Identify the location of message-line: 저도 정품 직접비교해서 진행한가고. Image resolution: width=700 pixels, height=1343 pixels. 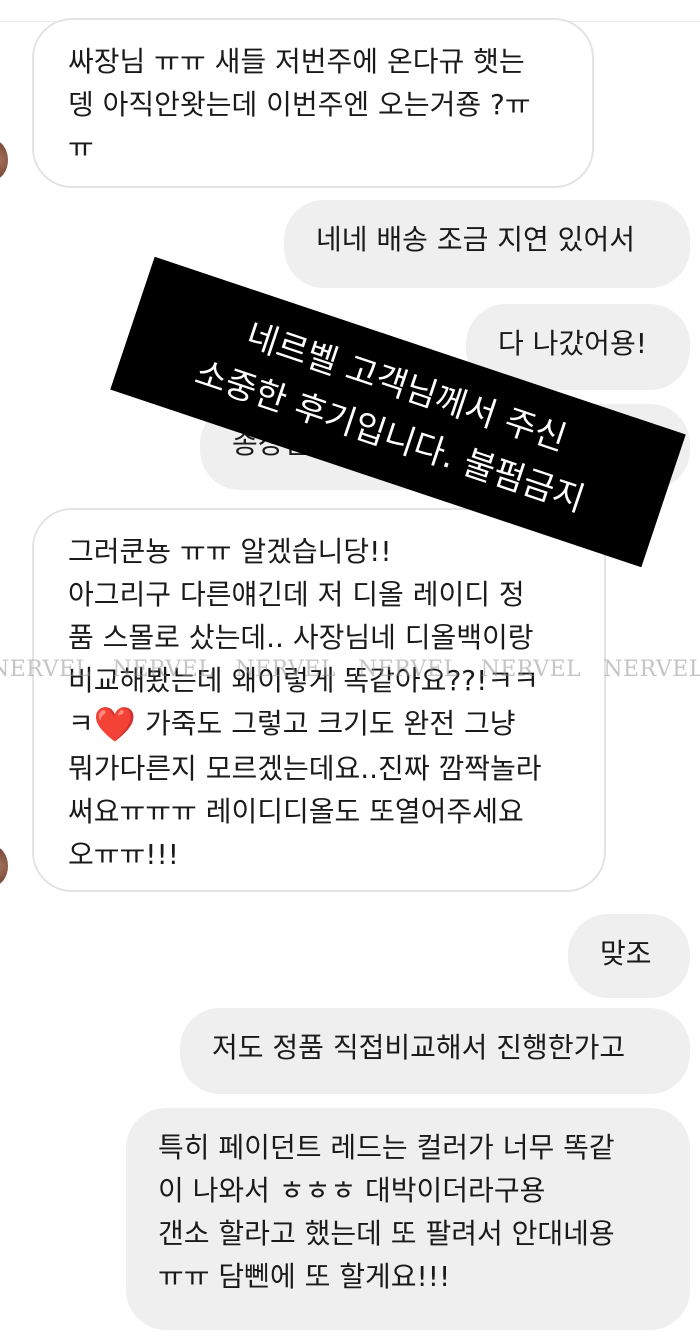
(419, 1047).